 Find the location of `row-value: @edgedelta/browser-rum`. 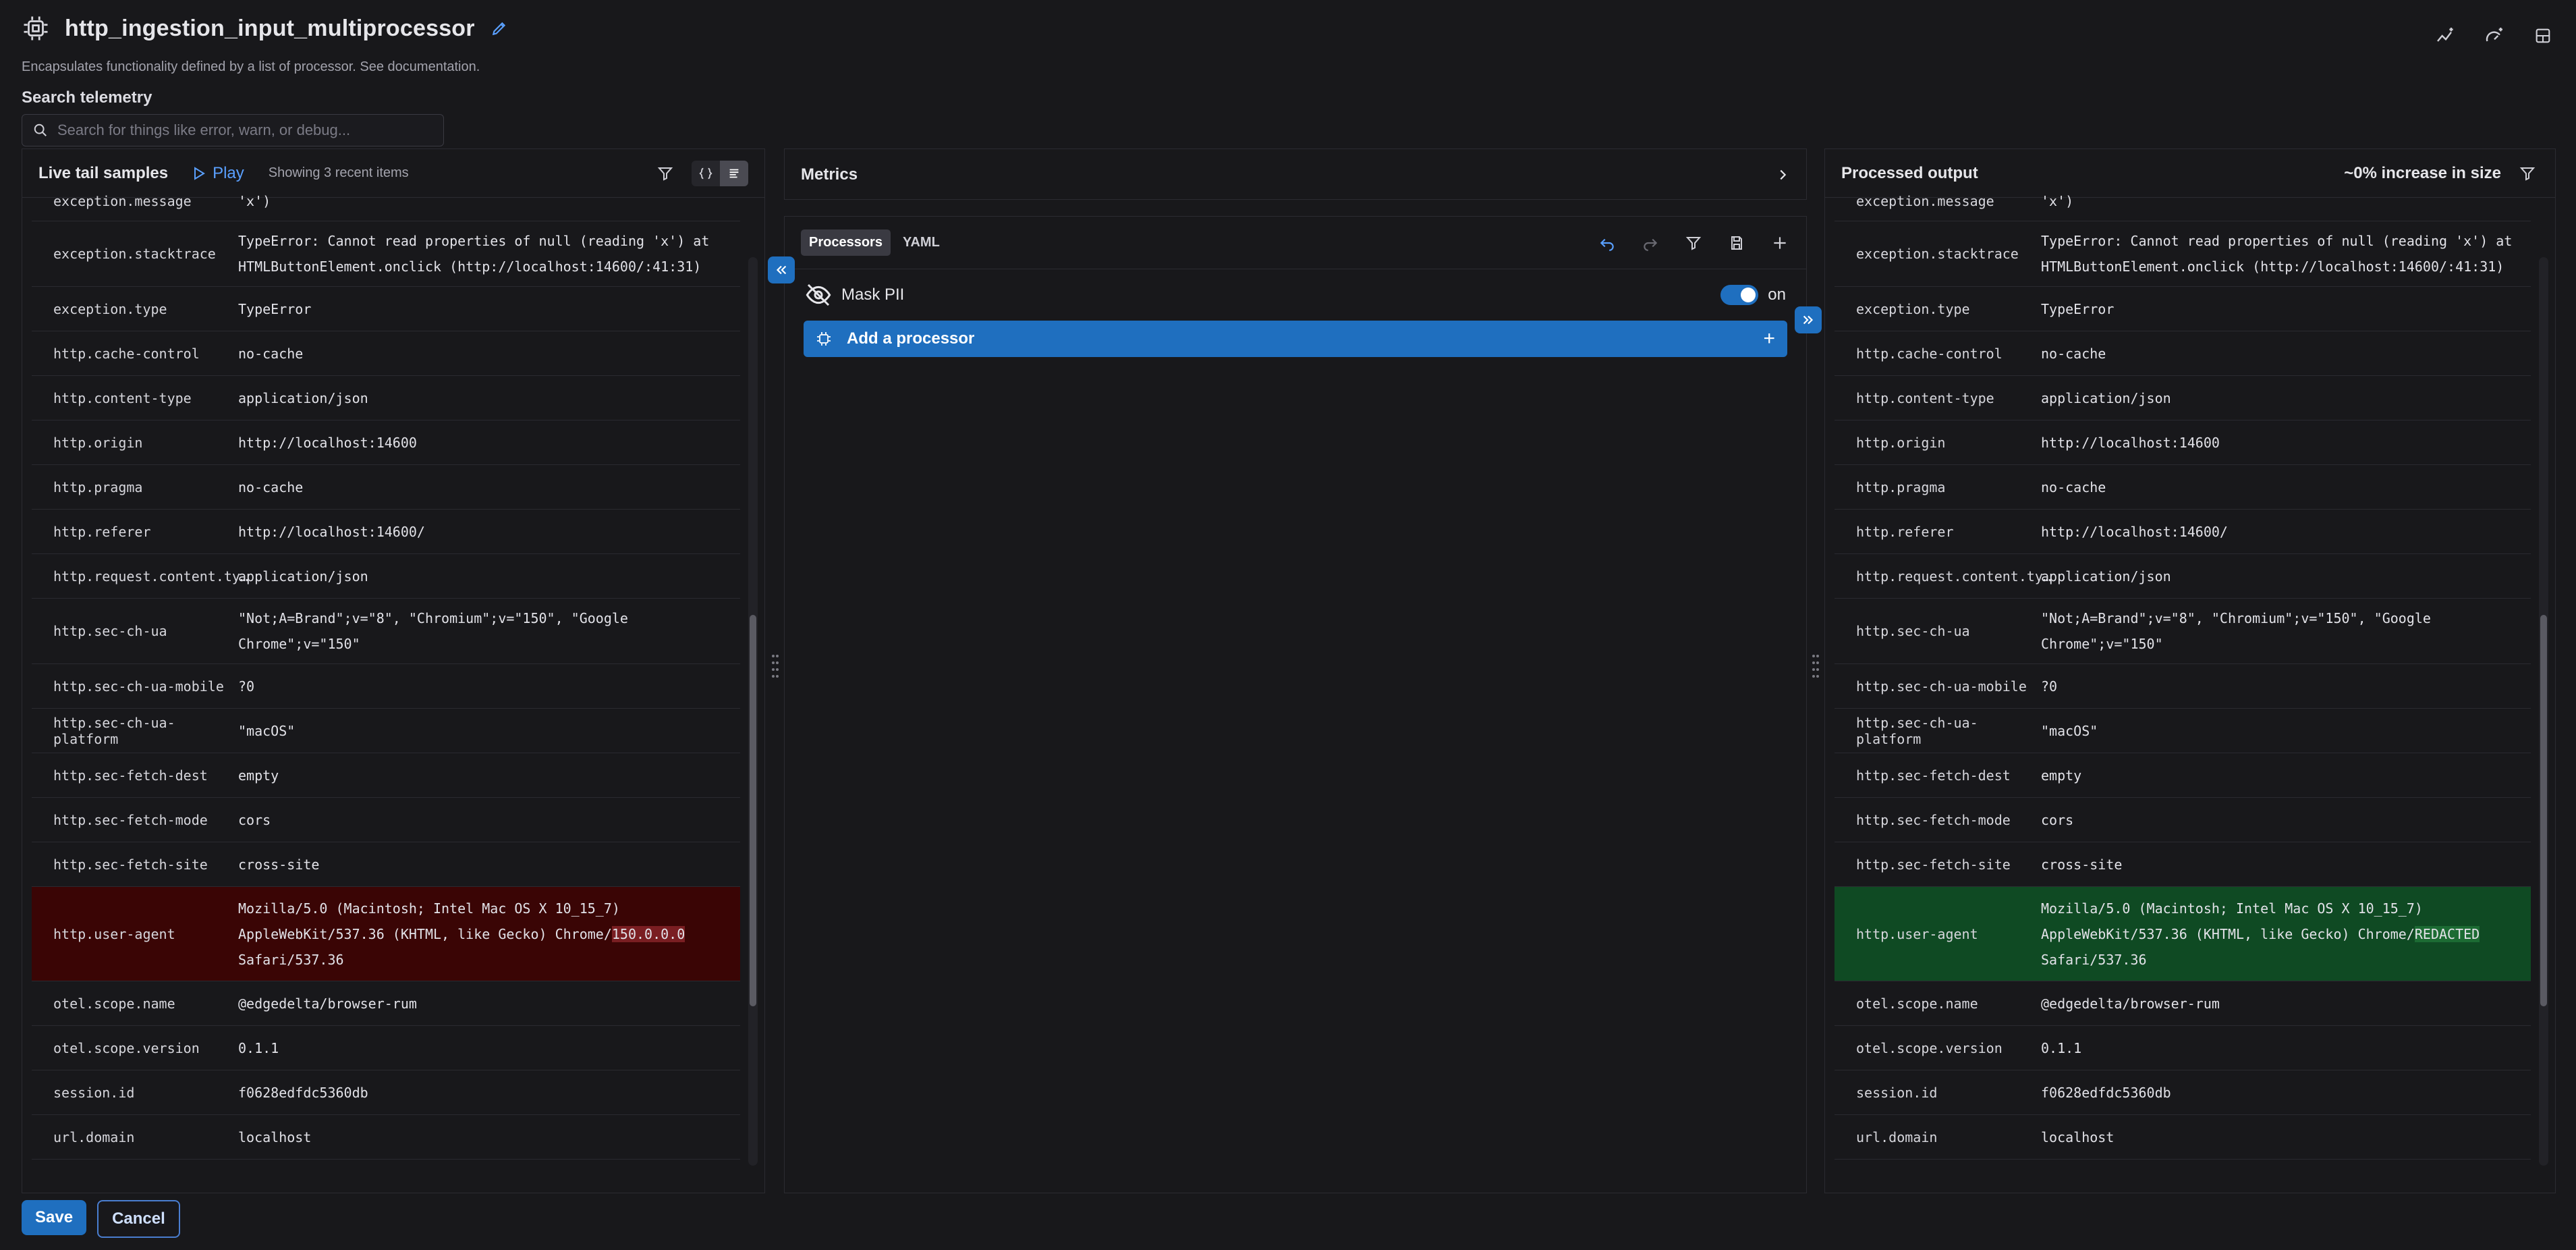

row-value: @edgedelta/browser-rum is located at coordinates (327, 1003).